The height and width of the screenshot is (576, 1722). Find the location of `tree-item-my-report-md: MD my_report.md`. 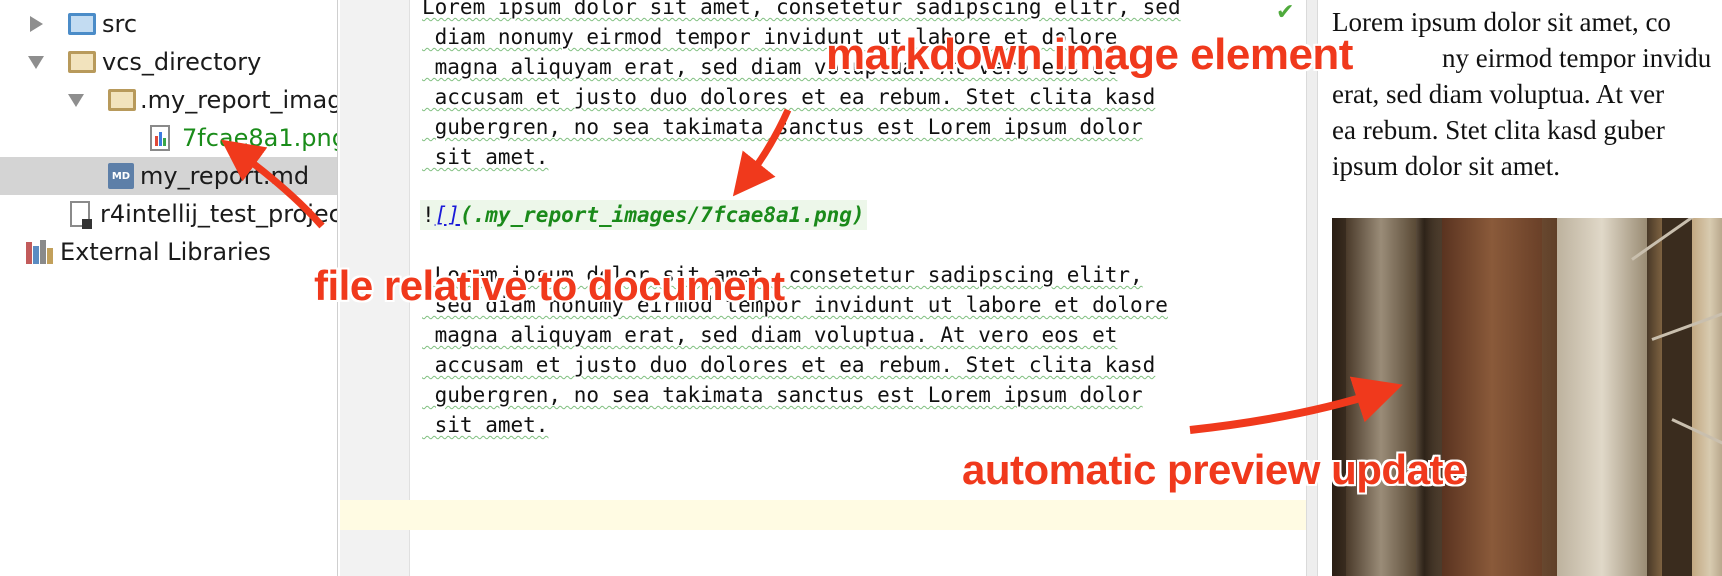

tree-item-my-report-md: MD my_report.md is located at coordinates (168, 176).